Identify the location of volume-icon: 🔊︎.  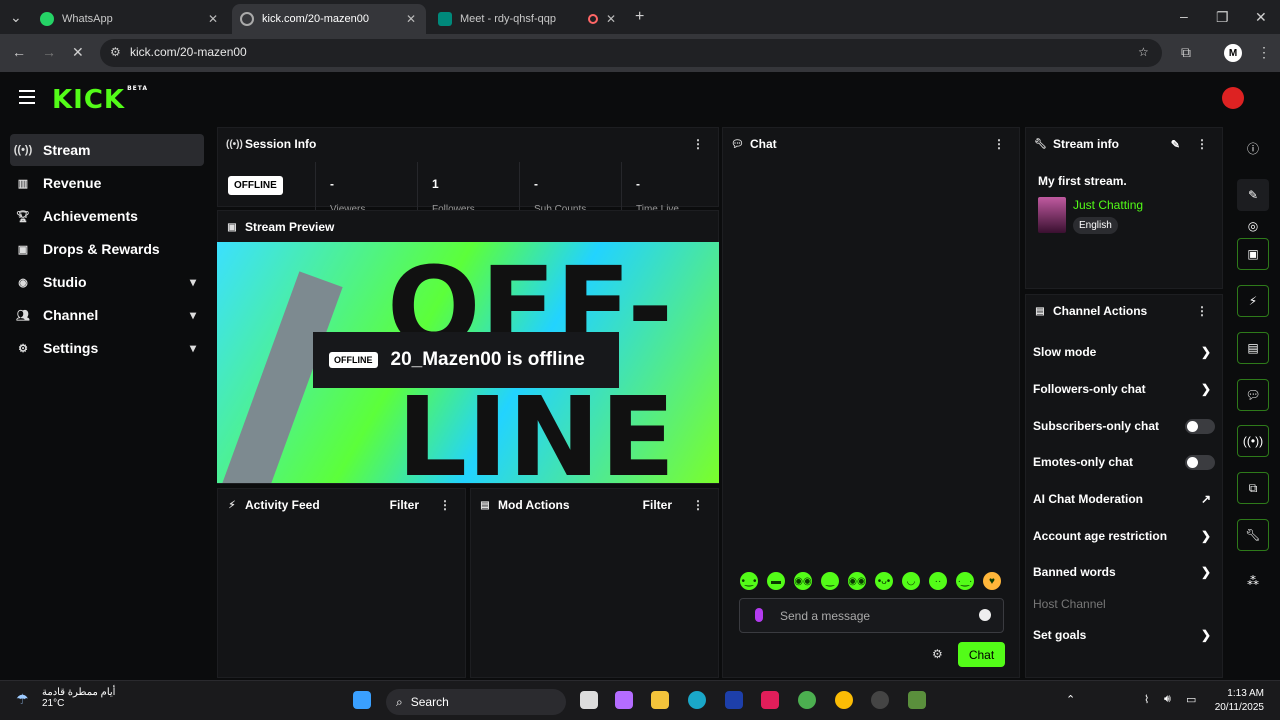
(1167, 699).